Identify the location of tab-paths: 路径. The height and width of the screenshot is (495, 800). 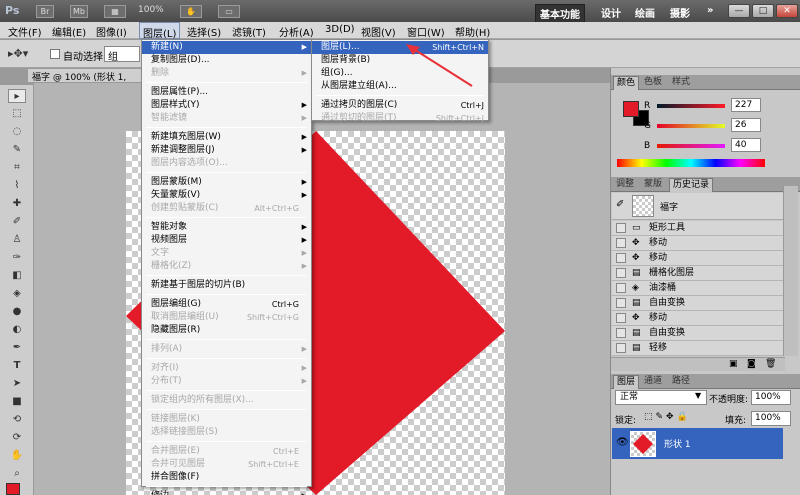
(681, 382).